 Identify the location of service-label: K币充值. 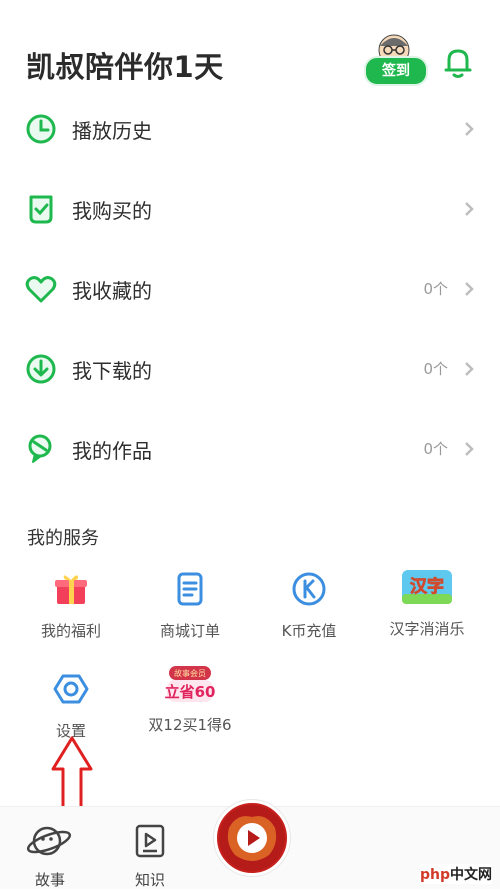
(309, 631).